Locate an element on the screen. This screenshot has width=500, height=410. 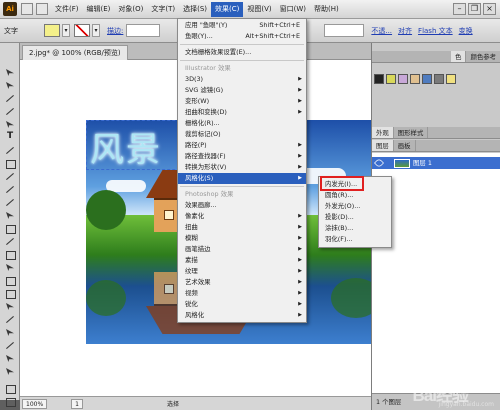
tab-graphic-styles: 图形样式 is located at coordinates (411, 132).